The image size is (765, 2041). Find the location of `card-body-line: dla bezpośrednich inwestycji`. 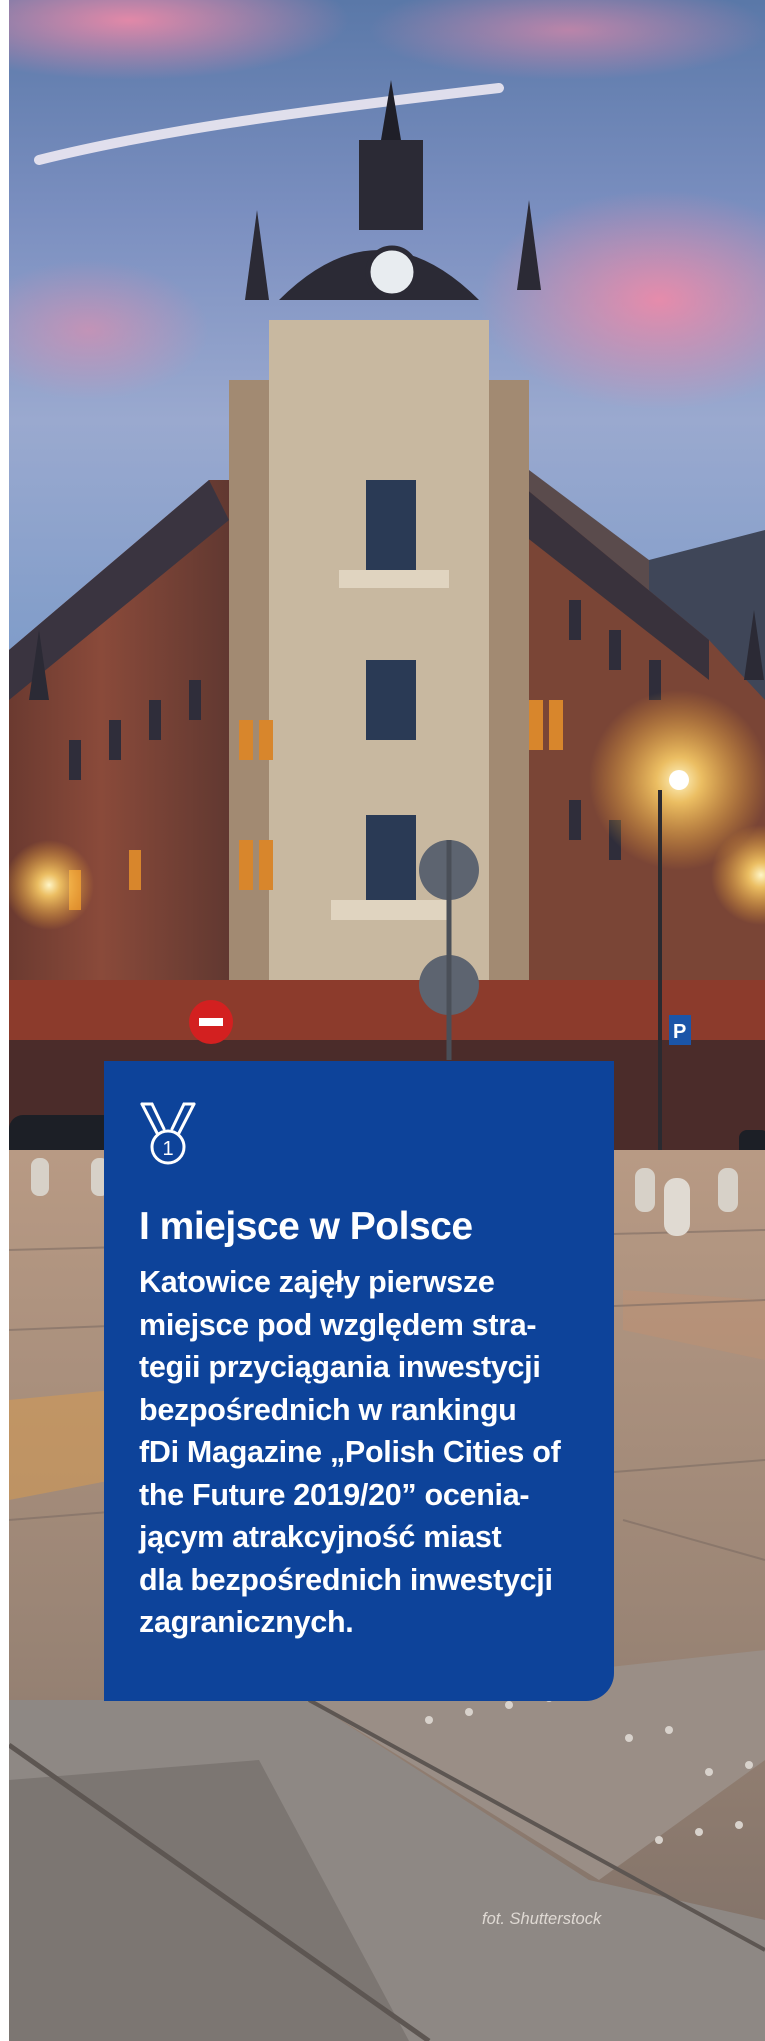

card-body-line: dla bezpośrednich inwestycji is located at coordinates (346, 1579).